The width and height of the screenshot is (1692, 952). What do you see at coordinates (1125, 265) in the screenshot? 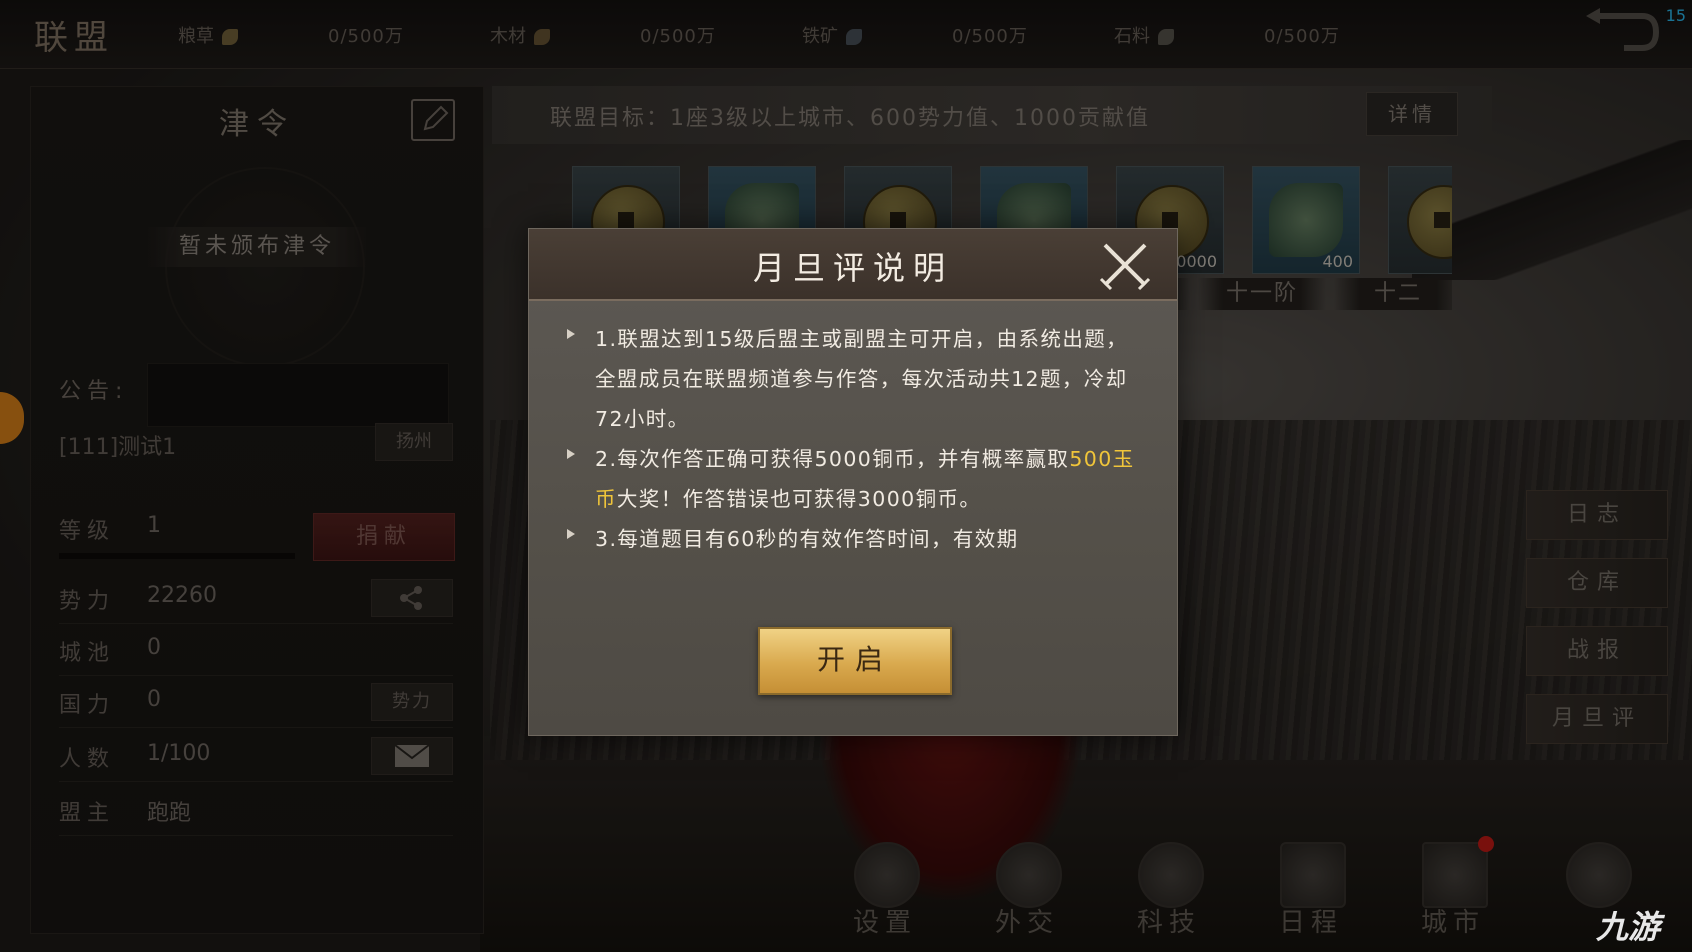
I see `close-swords-icon` at bounding box center [1125, 265].